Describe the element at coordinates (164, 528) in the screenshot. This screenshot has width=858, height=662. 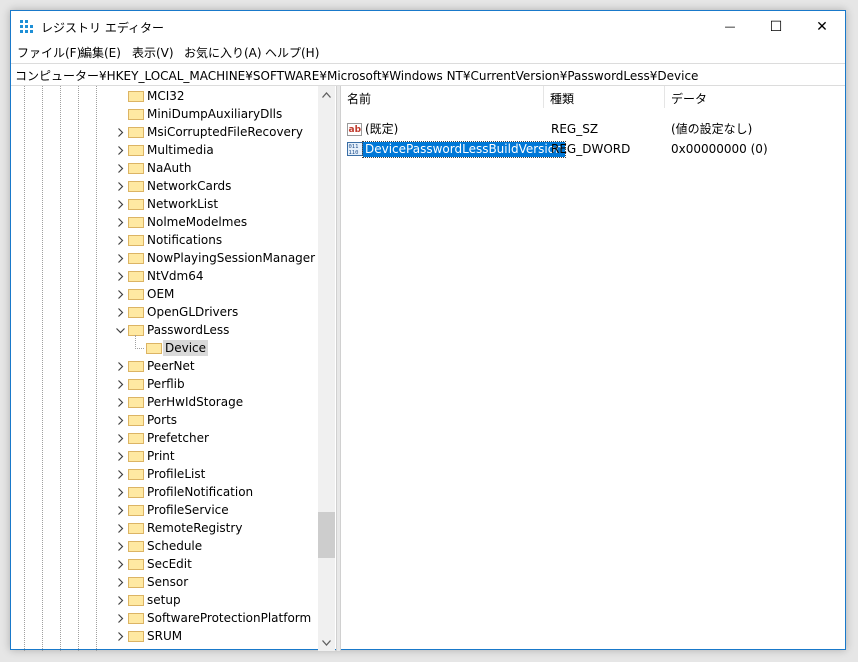
I see `tree-item-remoteregistry: RemoteRegistry` at that location.